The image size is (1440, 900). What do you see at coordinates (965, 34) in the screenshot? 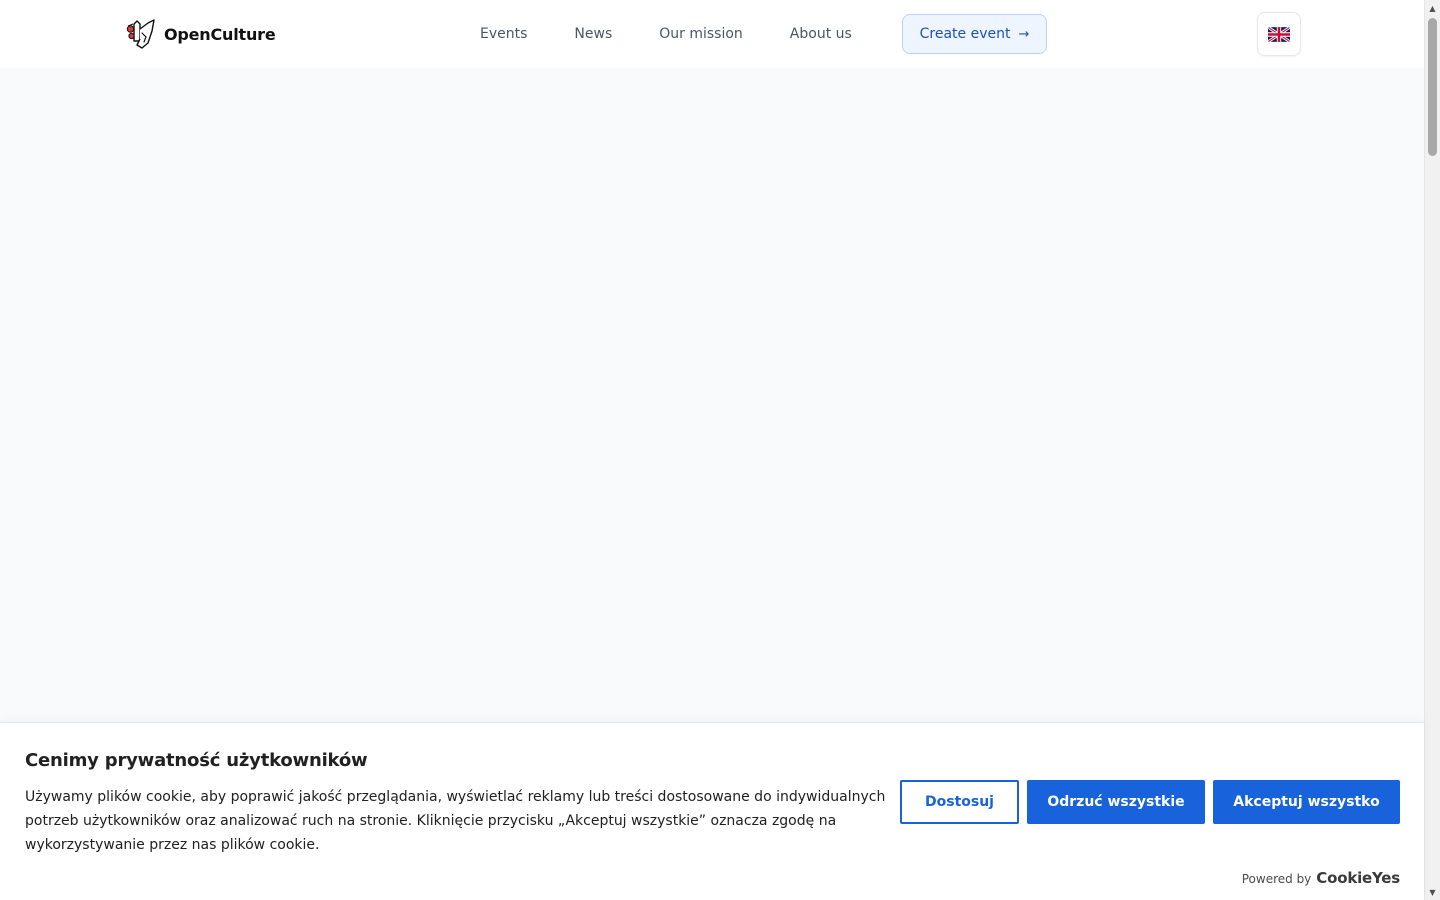
I see `create-event-label: Create event` at bounding box center [965, 34].